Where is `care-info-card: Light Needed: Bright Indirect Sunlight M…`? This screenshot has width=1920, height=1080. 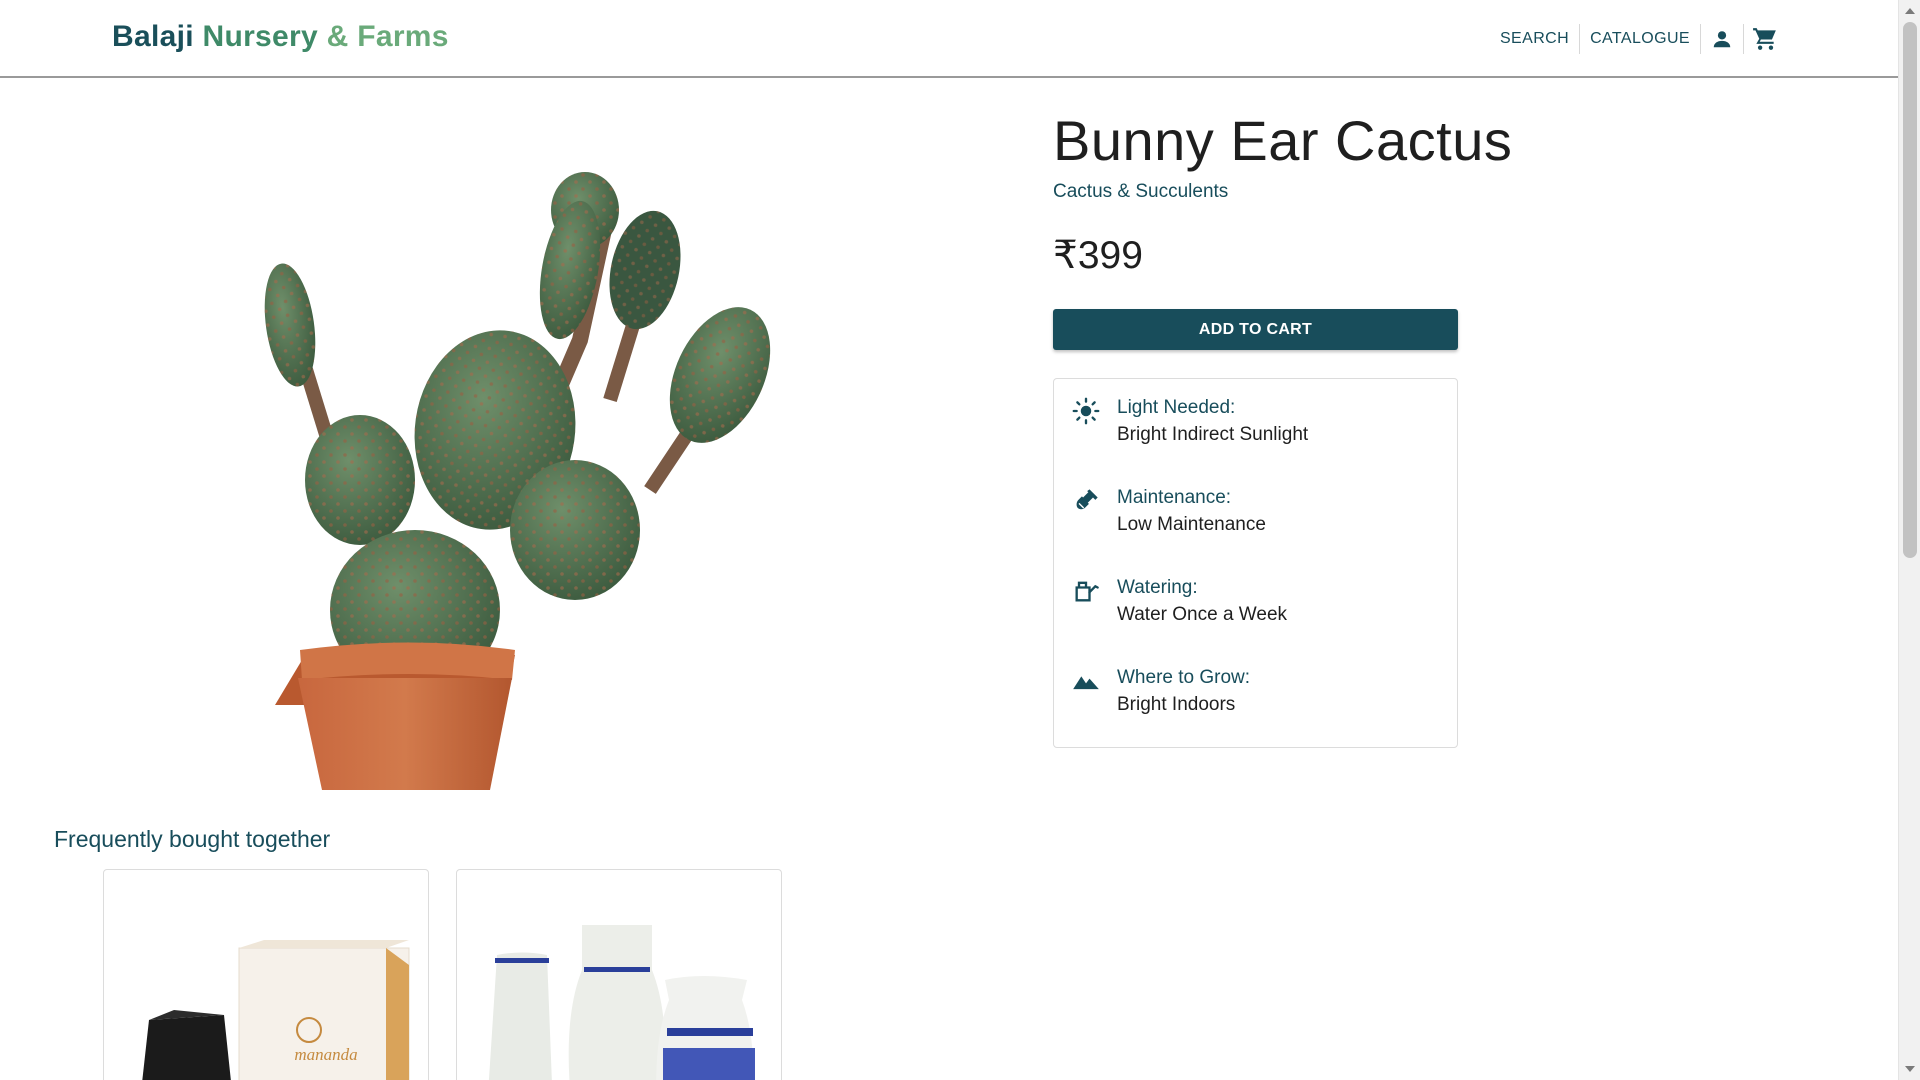
care-info-card: Light Needed: Bright Indirect Sunlight M… is located at coordinates (1255, 563).